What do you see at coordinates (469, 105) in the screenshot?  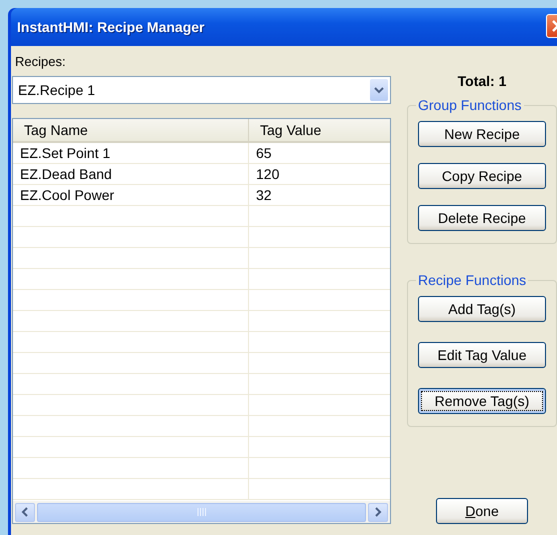 I see `group-title: Group Functions` at bounding box center [469, 105].